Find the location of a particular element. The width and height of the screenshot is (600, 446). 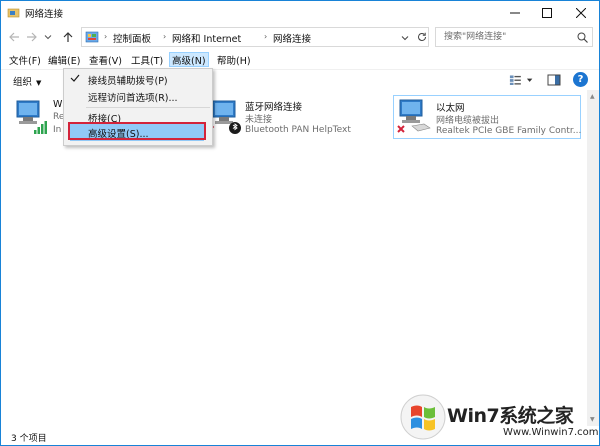

control-panel-icon is located at coordinates (92, 37).